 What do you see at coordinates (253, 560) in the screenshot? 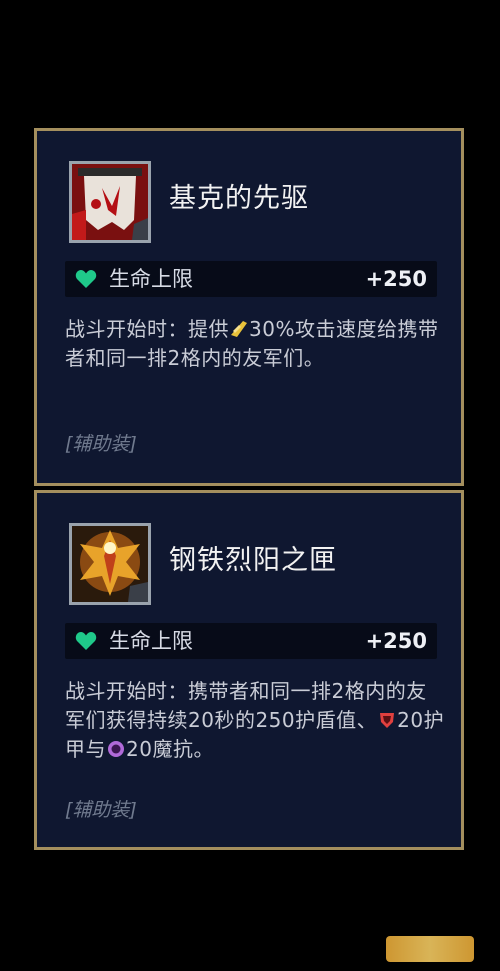
I see `item-name: 钢铁烈阳之匣` at bounding box center [253, 560].